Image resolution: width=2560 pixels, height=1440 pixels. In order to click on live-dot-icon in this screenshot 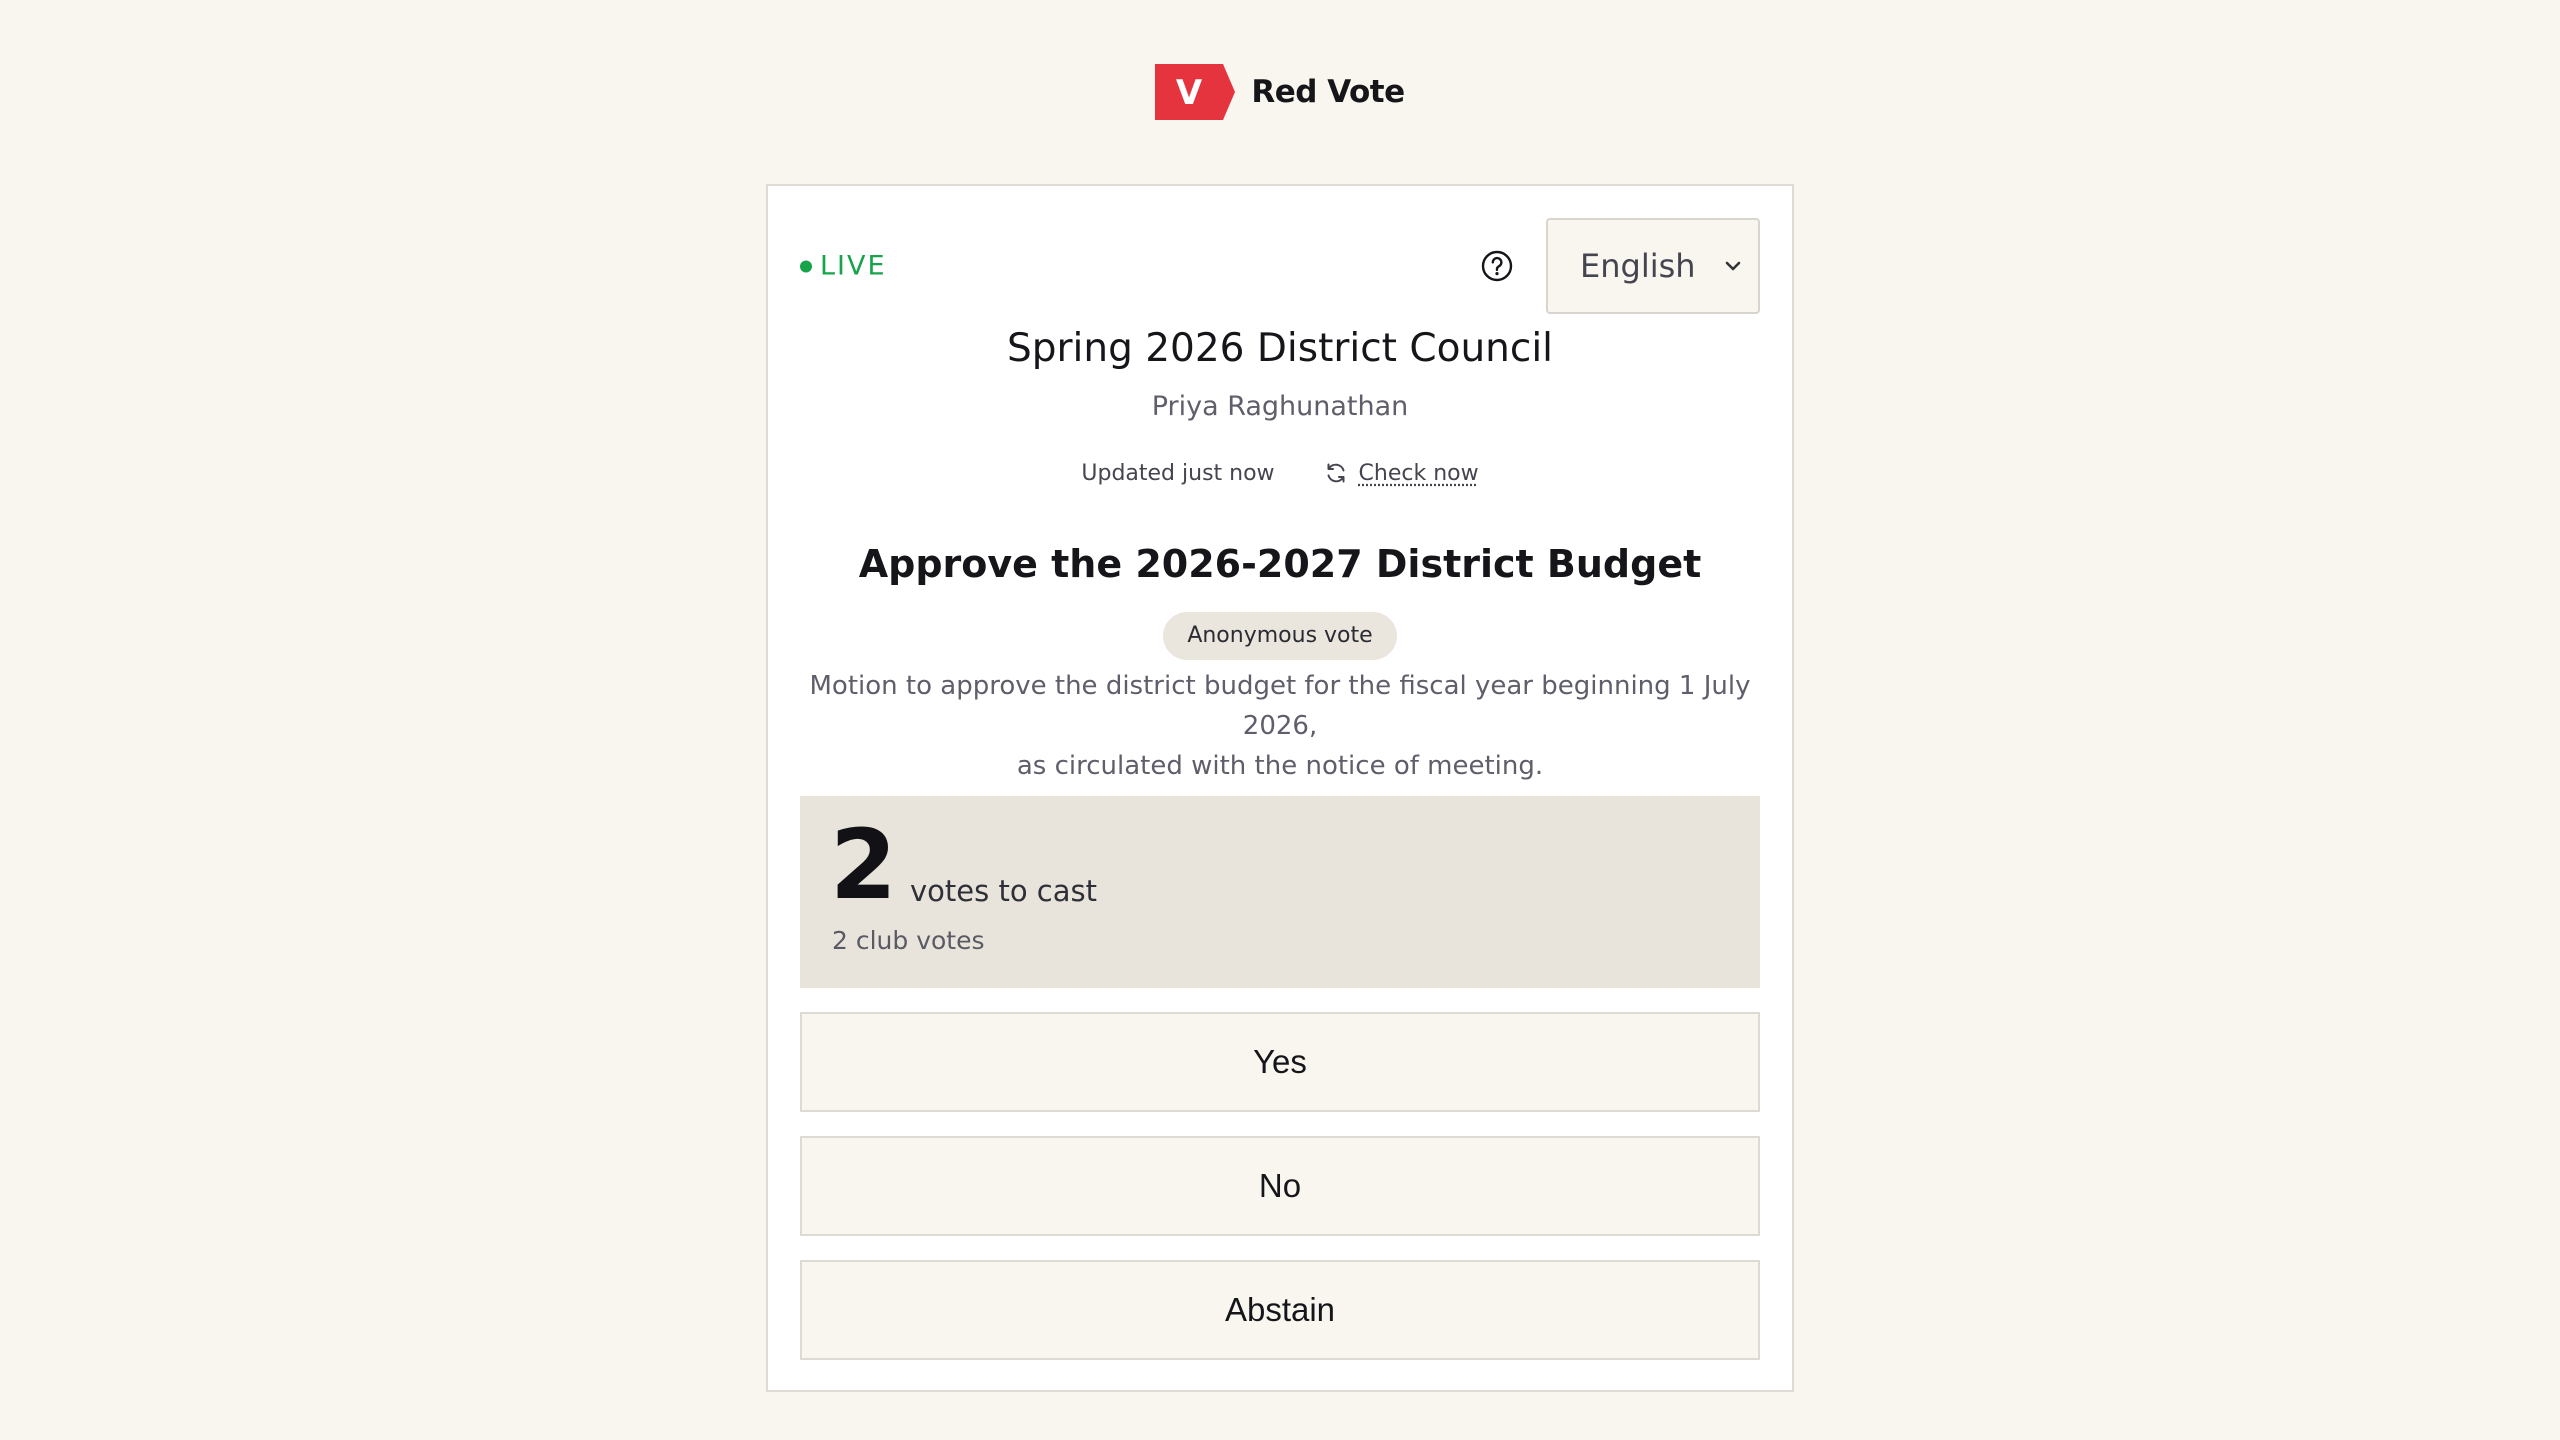, I will do `click(806, 266)`.